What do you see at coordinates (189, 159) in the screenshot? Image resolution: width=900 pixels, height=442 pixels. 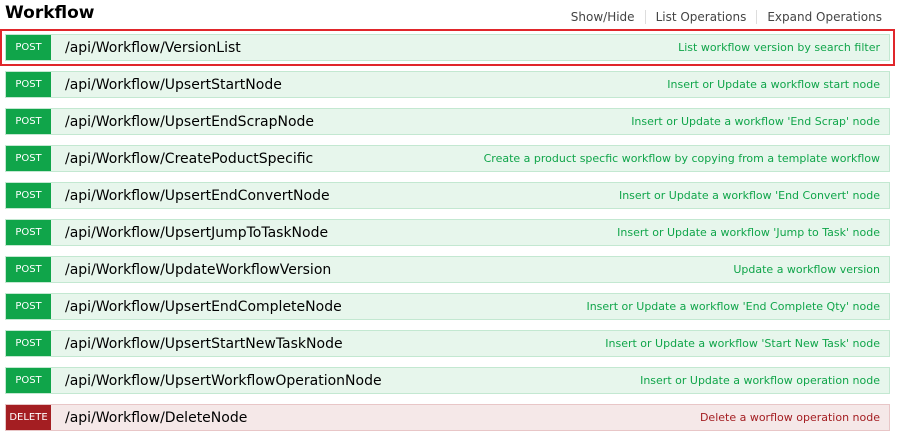 I see `operation-path: /api/Workflow/CreatePoductSpecific` at bounding box center [189, 159].